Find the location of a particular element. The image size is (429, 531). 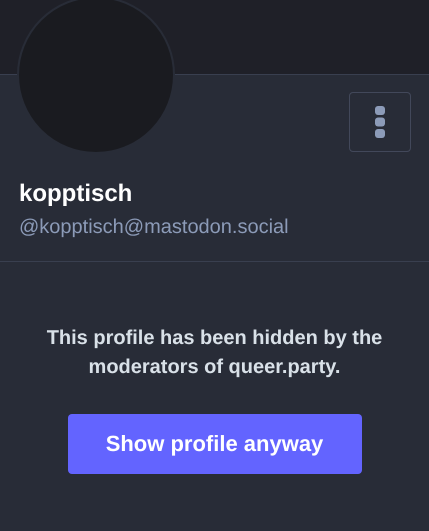

menu-button is located at coordinates (380, 122).